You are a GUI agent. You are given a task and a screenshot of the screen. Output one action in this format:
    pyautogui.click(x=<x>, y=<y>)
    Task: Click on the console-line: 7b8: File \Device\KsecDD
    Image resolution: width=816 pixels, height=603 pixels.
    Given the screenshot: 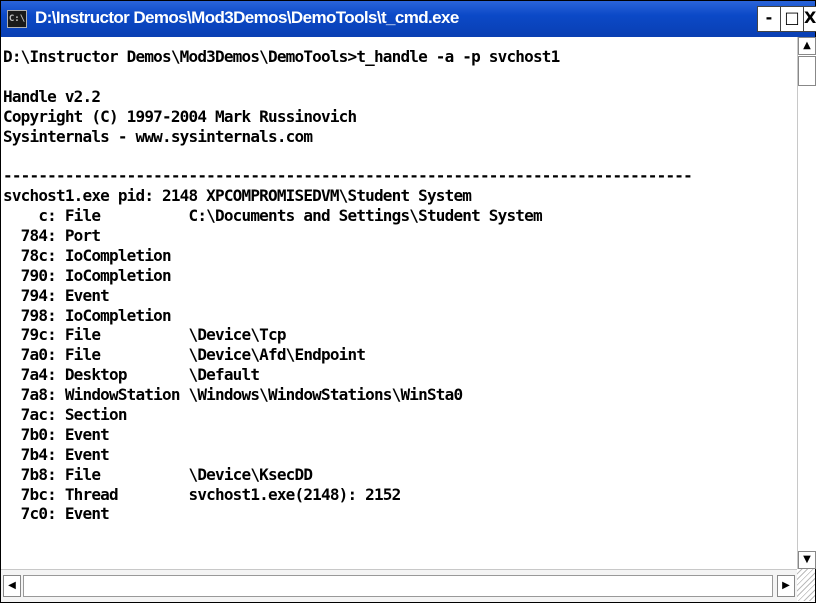 What is the action you would take?
    pyautogui.click(x=158, y=474)
    